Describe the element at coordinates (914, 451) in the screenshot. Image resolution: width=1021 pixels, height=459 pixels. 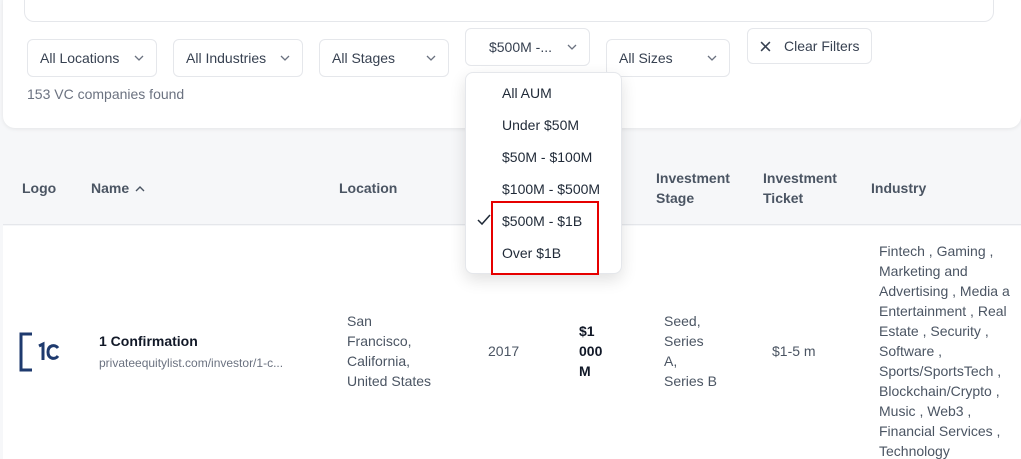
I see `industry-line: Technology` at that location.